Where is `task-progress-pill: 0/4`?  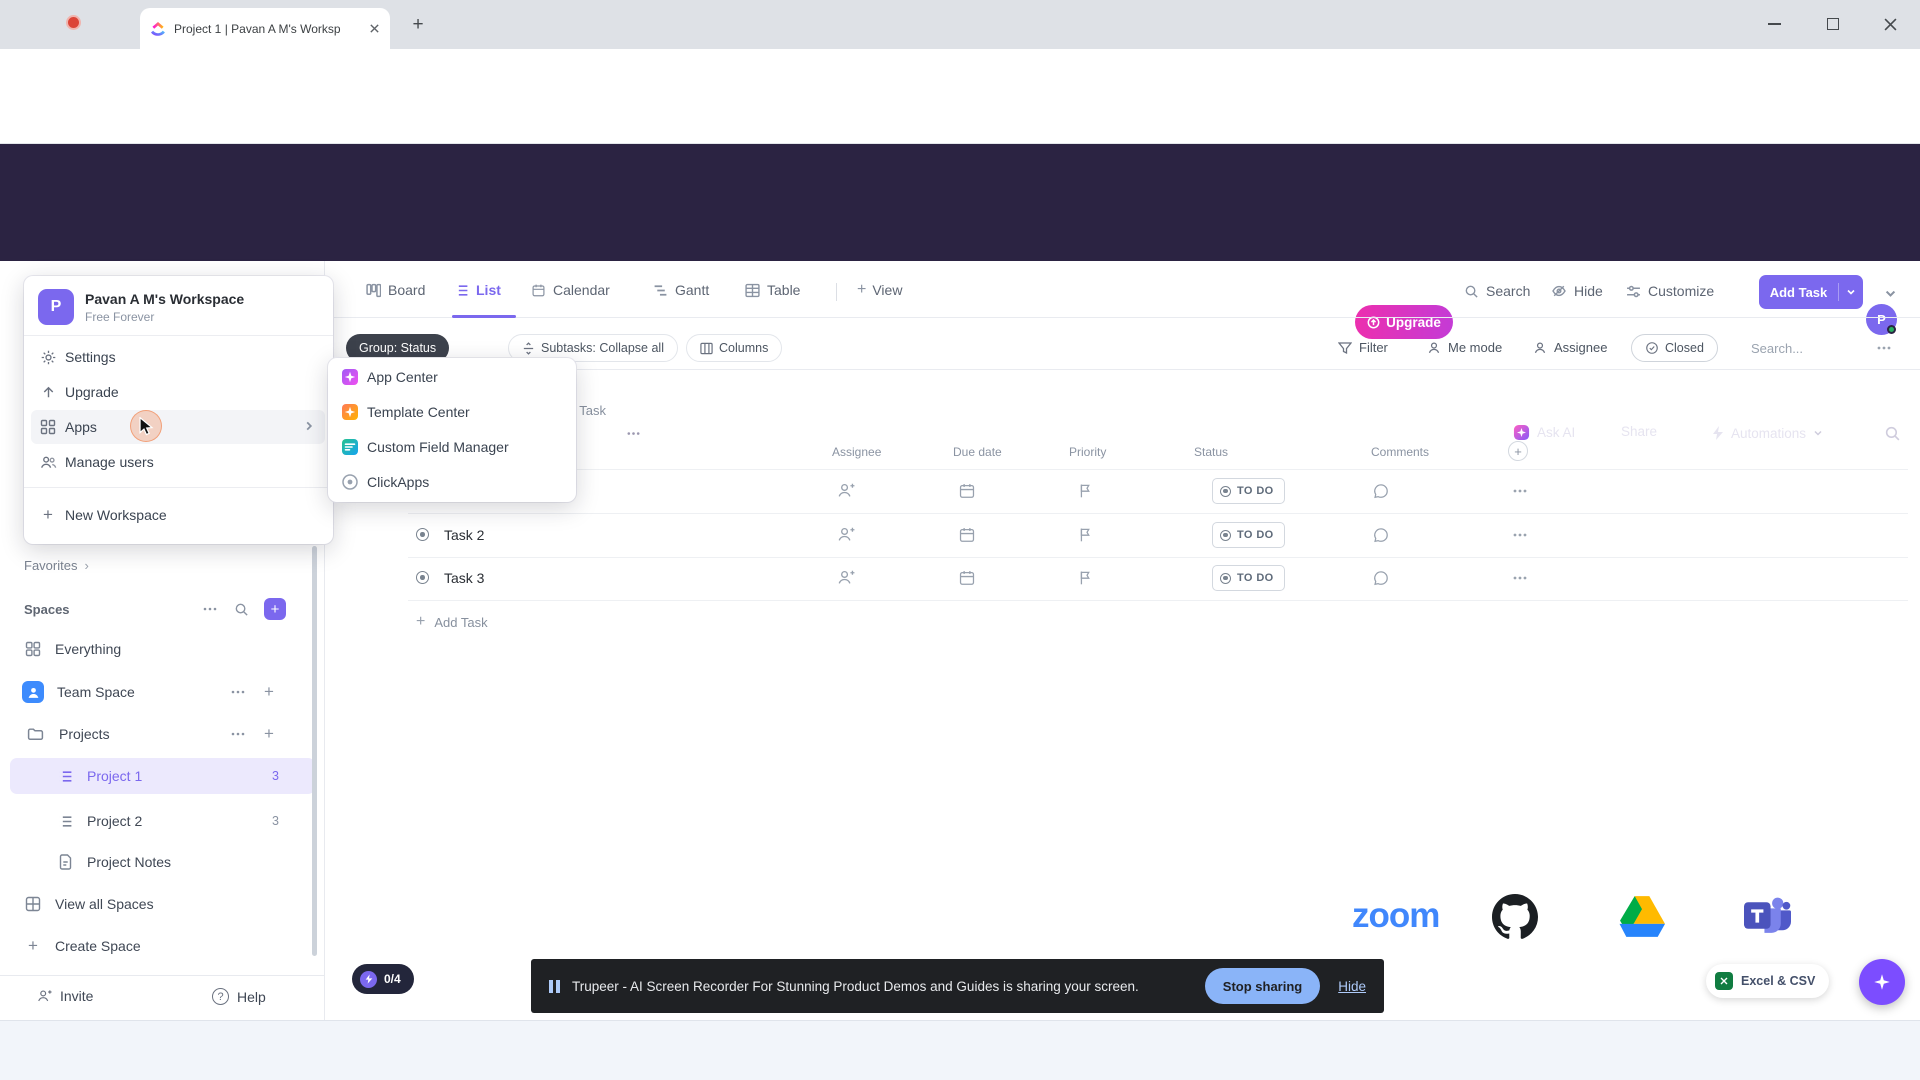
task-progress-pill: 0/4 is located at coordinates (383, 979).